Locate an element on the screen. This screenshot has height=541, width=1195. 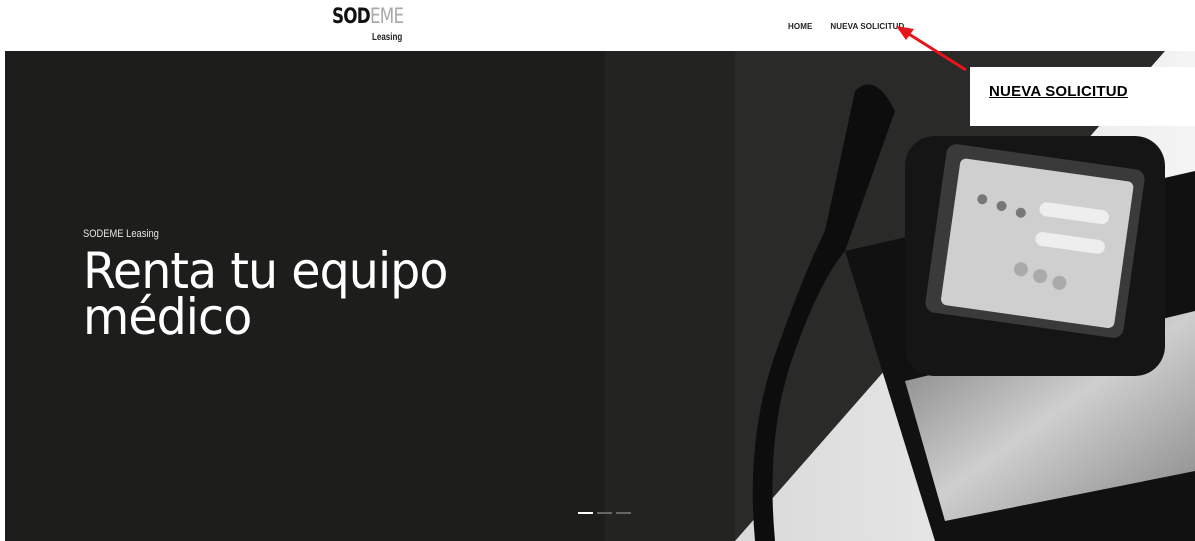
nav-home: HOME is located at coordinates (800, 26).